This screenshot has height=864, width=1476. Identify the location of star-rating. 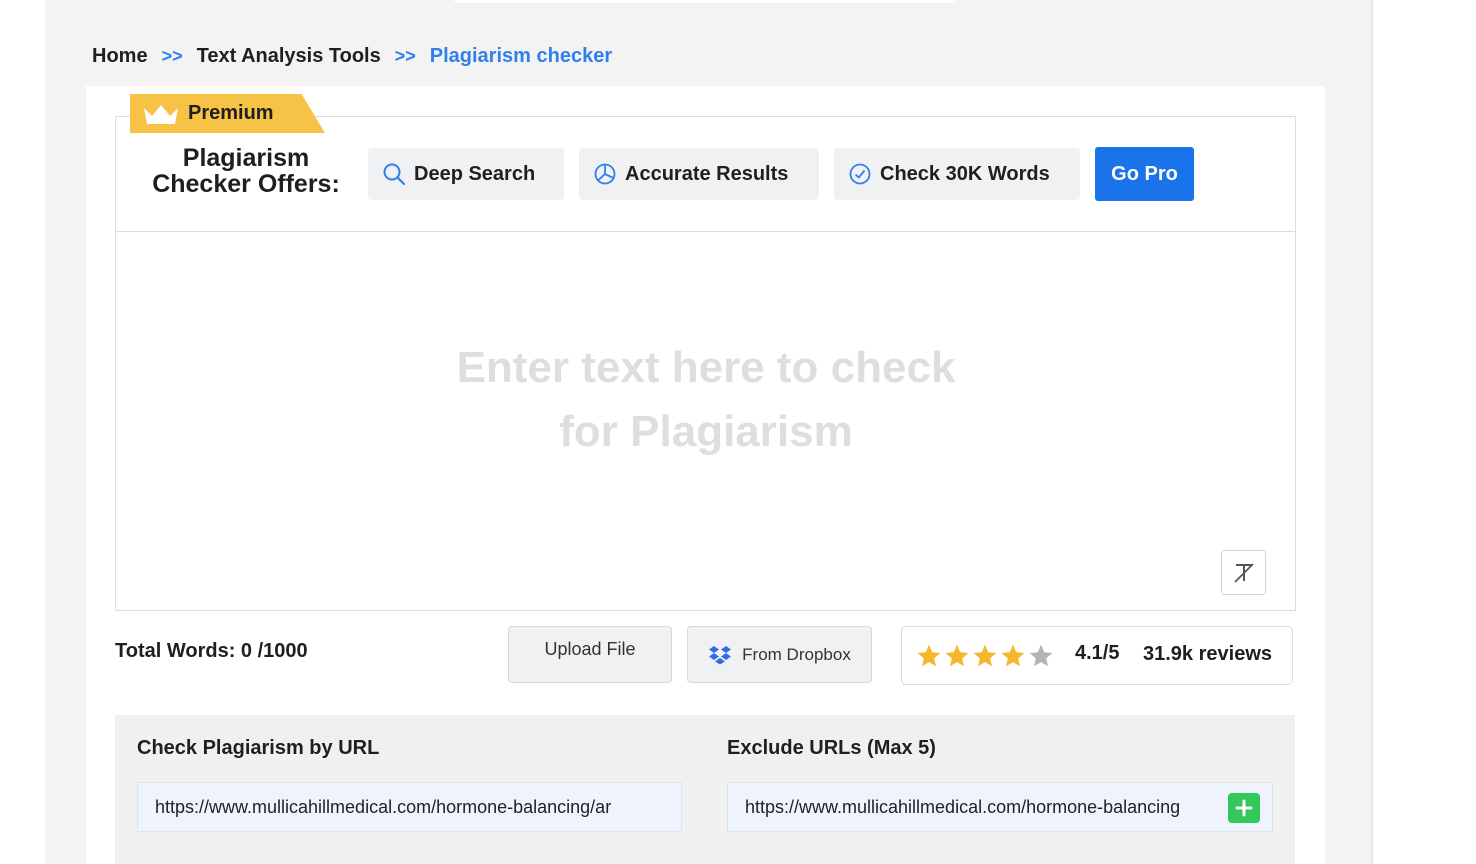
(985, 656).